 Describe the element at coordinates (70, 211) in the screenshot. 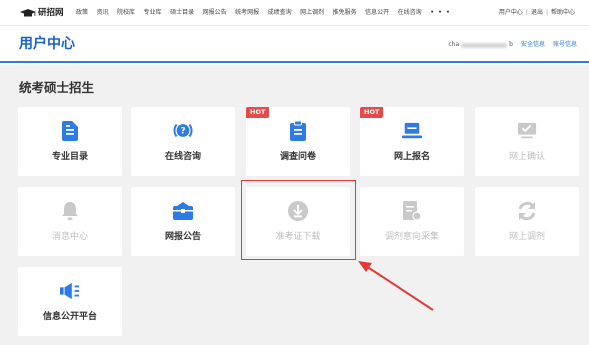

I see `bell-icon` at that location.